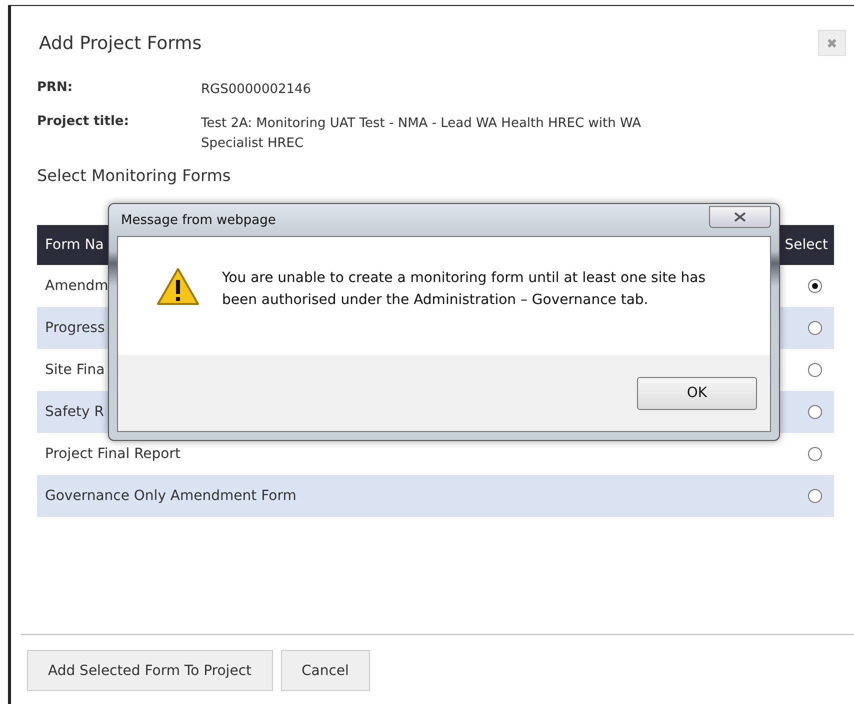 The height and width of the screenshot is (704, 854). I want to click on column-header: Select, so click(806, 245).